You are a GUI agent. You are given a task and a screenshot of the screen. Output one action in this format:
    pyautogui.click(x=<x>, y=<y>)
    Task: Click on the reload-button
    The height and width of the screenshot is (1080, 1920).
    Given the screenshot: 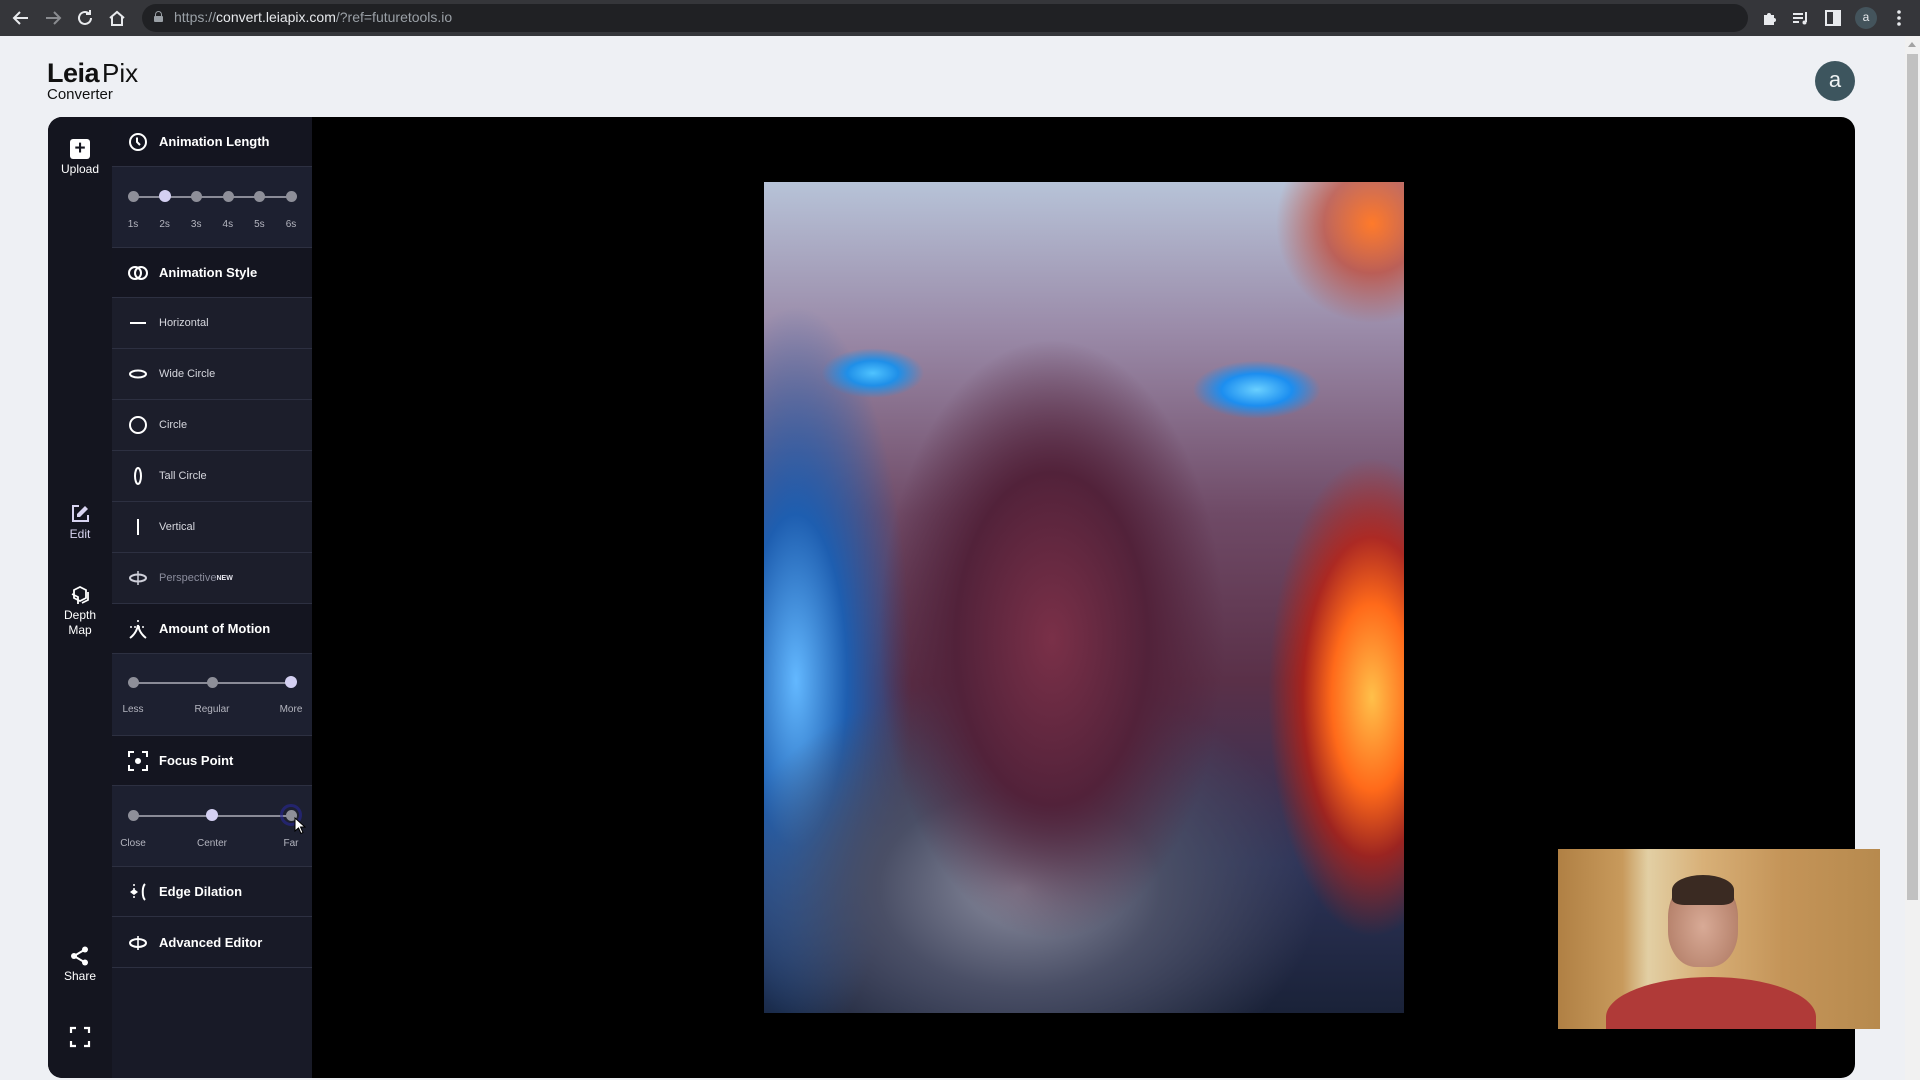 What is the action you would take?
    pyautogui.click(x=85, y=18)
    